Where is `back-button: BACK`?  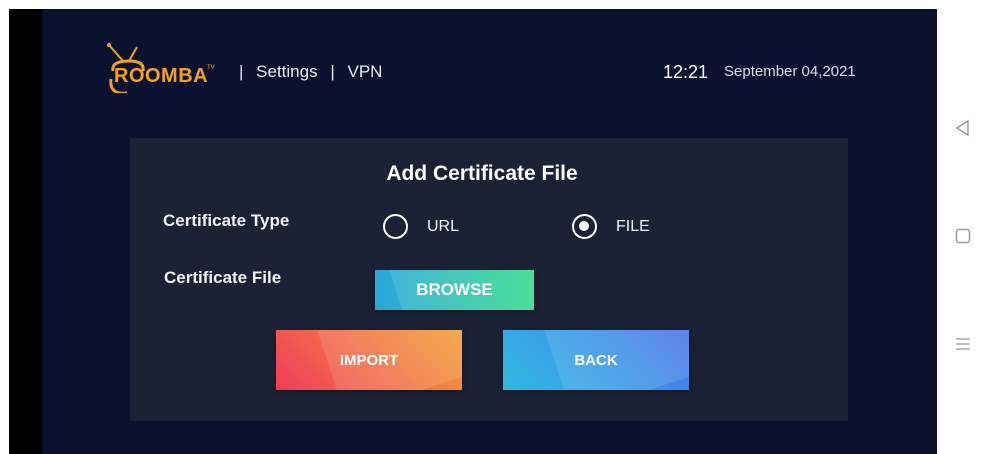
back-button: BACK is located at coordinates (596, 360).